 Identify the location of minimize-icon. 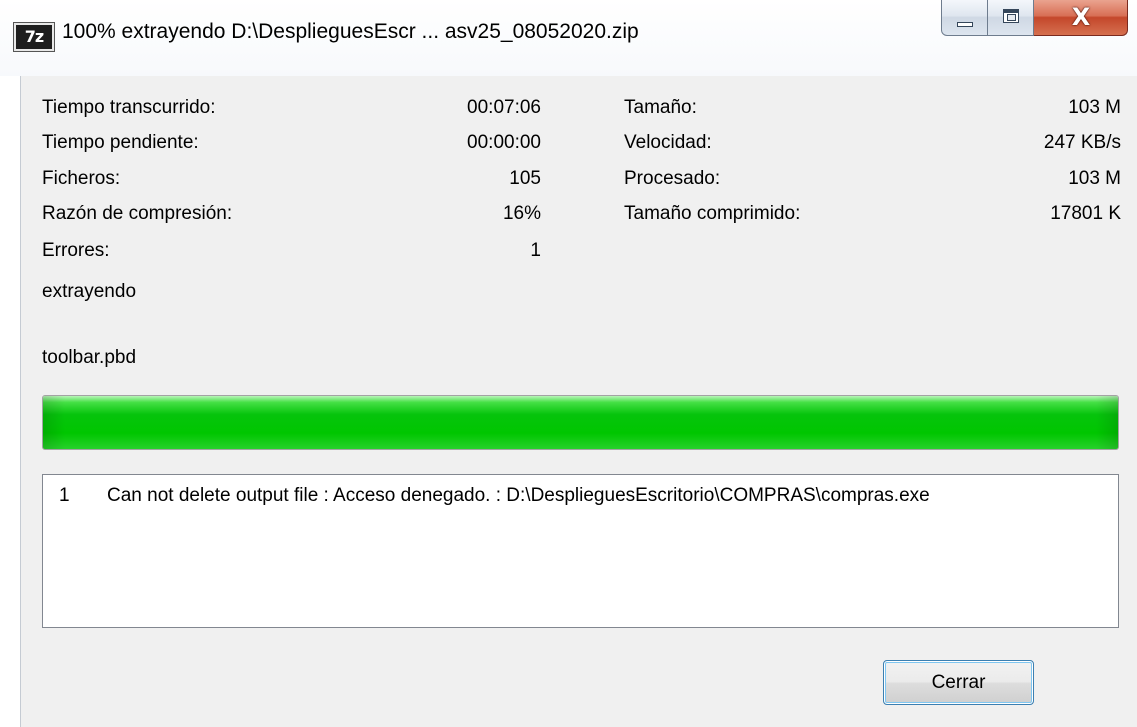
(965, 24).